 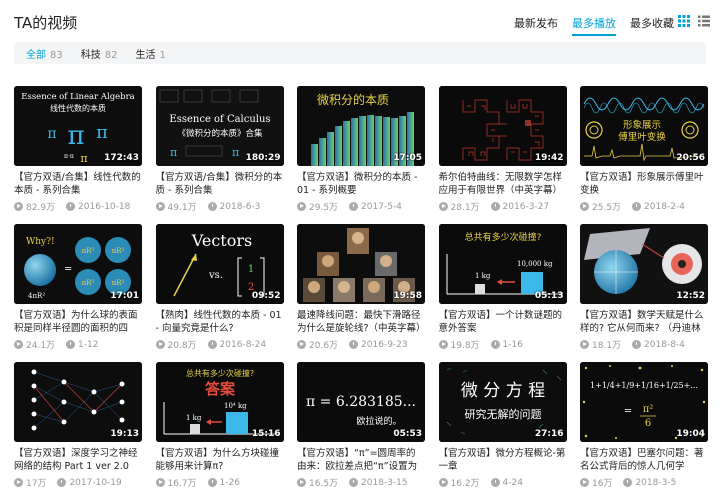 I want to click on video-title: 【官方双语】形象展示傅里叶变换, so click(x=644, y=184).